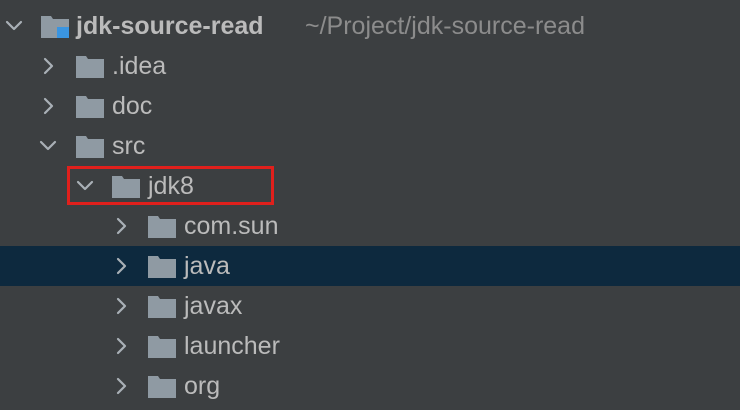 The width and height of the screenshot is (740, 410). What do you see at coordinates (370, 106) in the screenshot?
I see `tree-row-doc: doc` at bounding box center [370, 106].